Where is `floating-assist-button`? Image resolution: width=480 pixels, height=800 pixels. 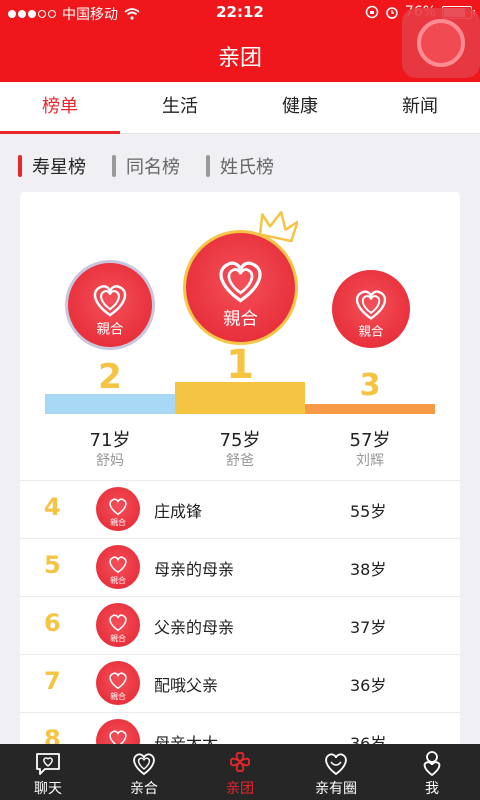
floating-assist-button is located at coordinates (441, 43).